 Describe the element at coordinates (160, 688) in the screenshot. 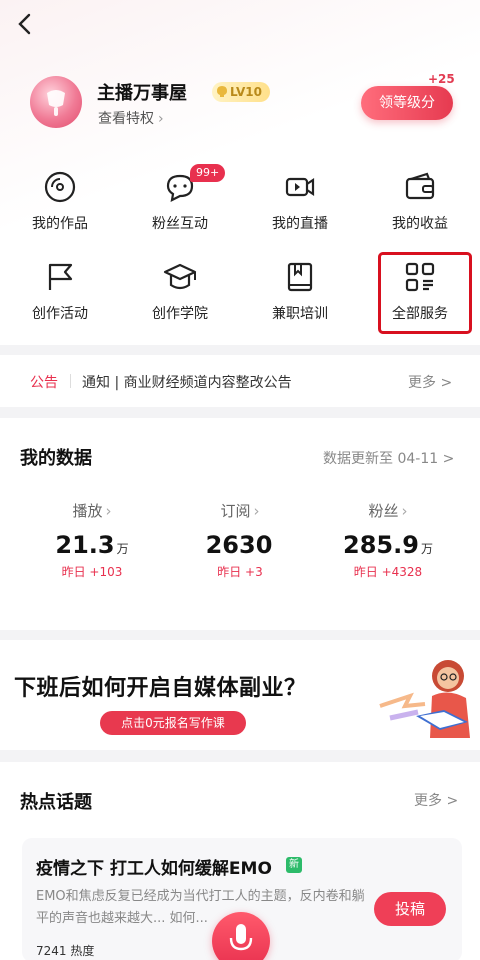

I see `banner-headline: 下班后如何开启自媒体副业？` at that location.